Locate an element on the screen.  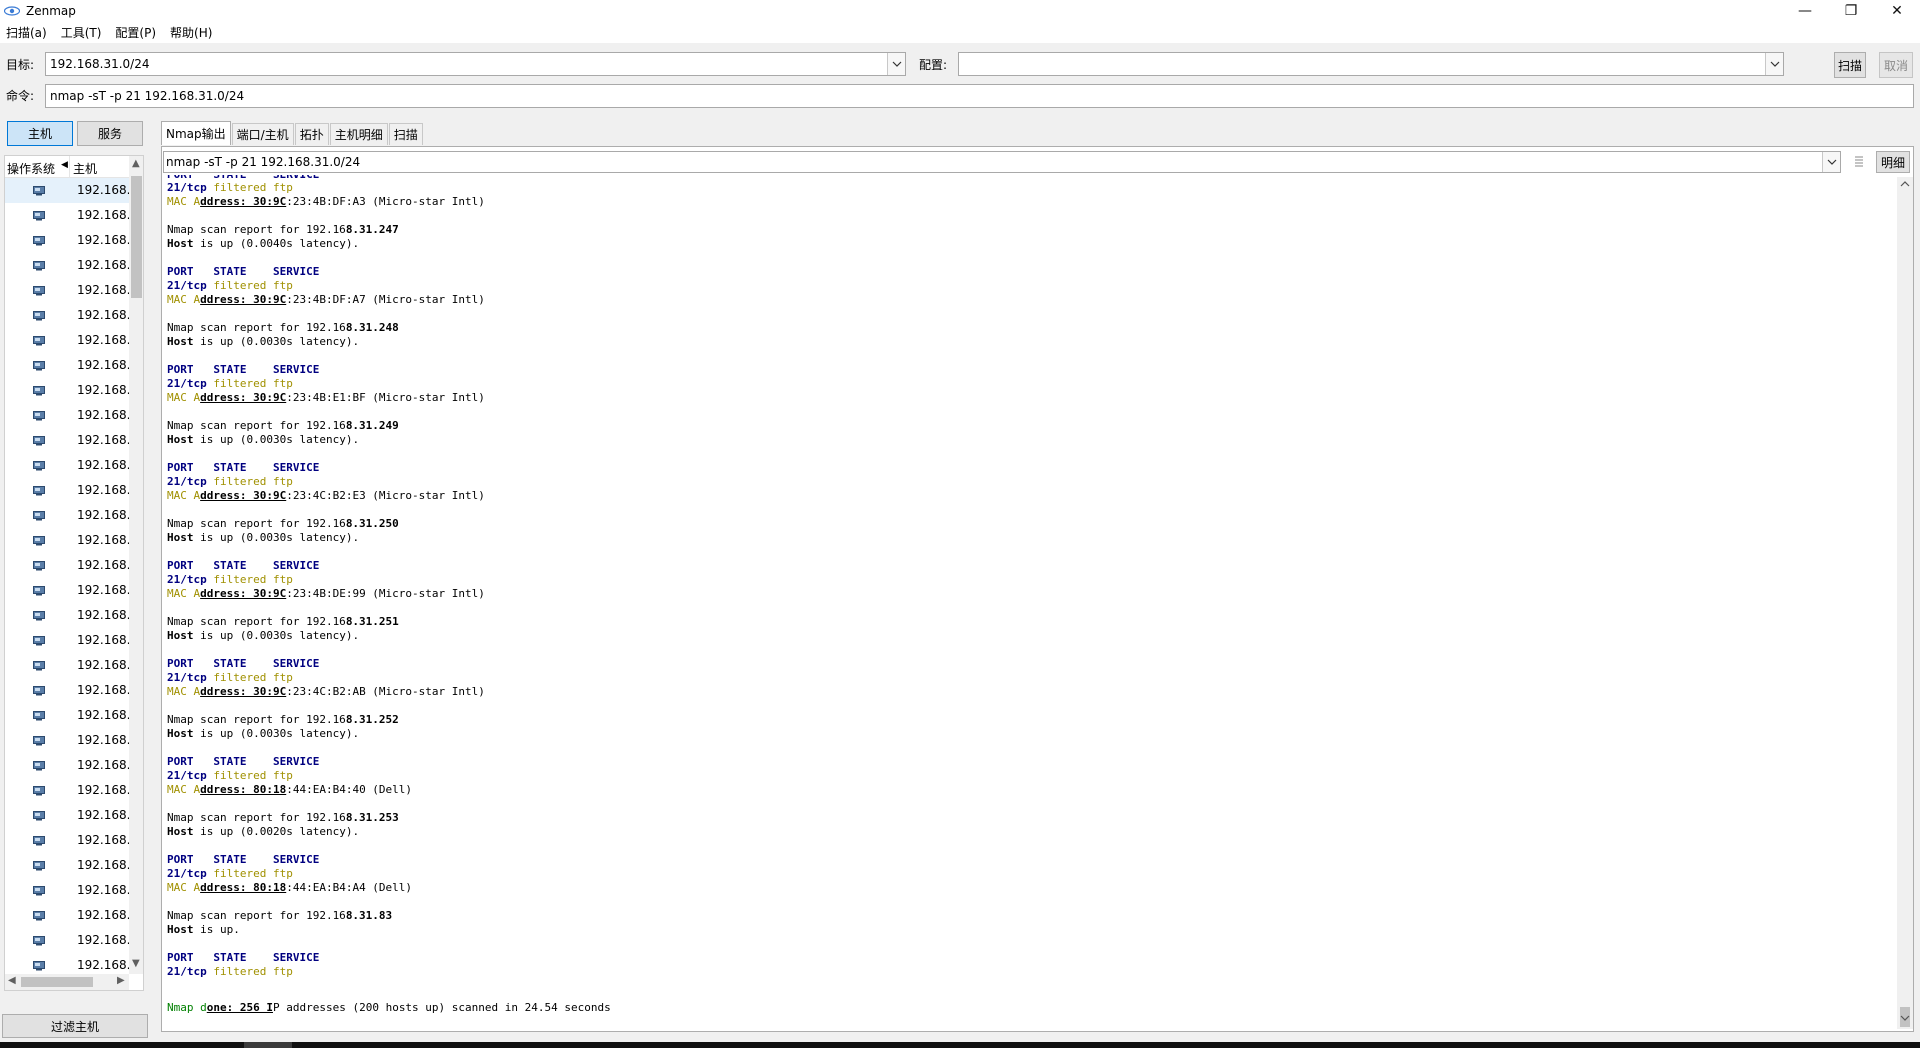
scroll-down-arrow-icon: ▼ is located at coordinates (136, 963).